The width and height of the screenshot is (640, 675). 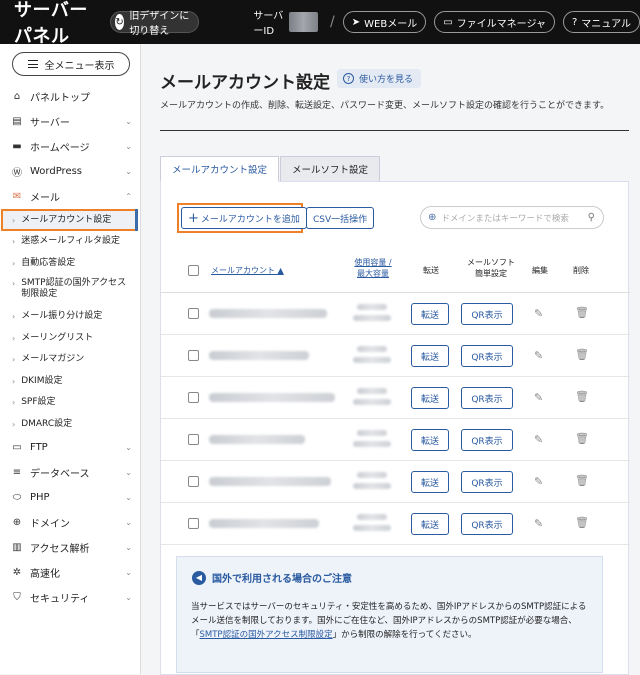 I want to click on sidebar-item-panel-top: ⌂ パネルトップ, so click(x=70, y=96).